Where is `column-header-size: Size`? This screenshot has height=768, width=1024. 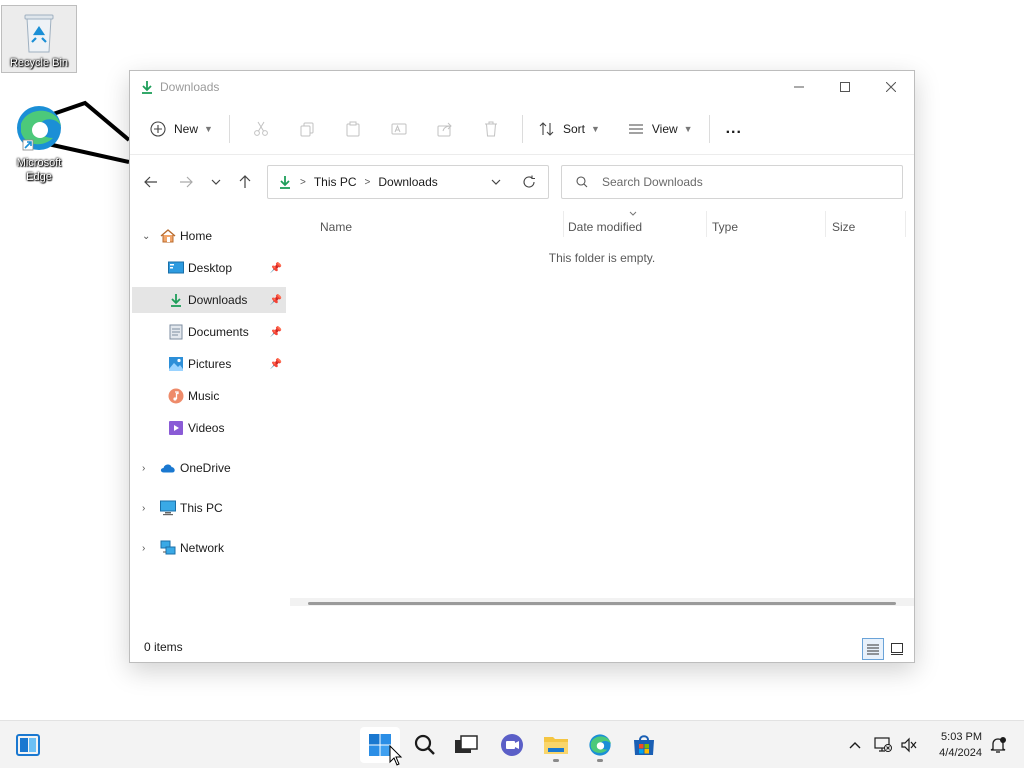
column-header-size: Size is located at coordinates (843, 227).